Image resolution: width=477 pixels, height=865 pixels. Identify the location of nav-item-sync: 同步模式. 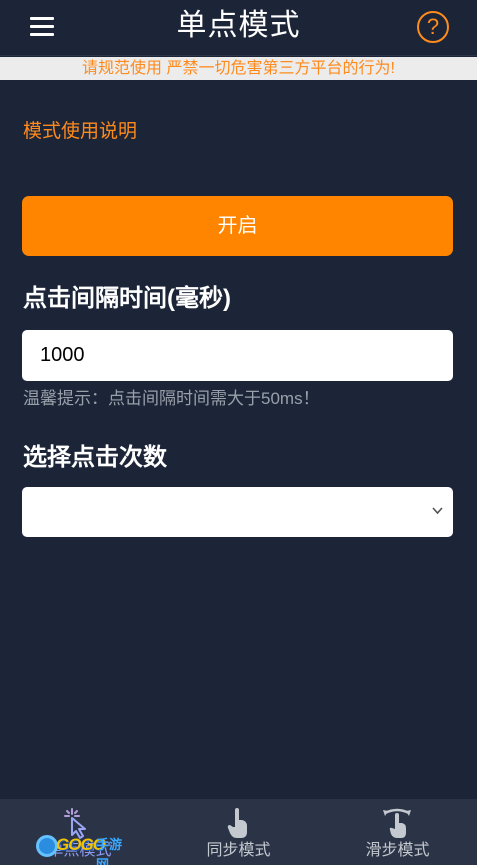
(238, 832).